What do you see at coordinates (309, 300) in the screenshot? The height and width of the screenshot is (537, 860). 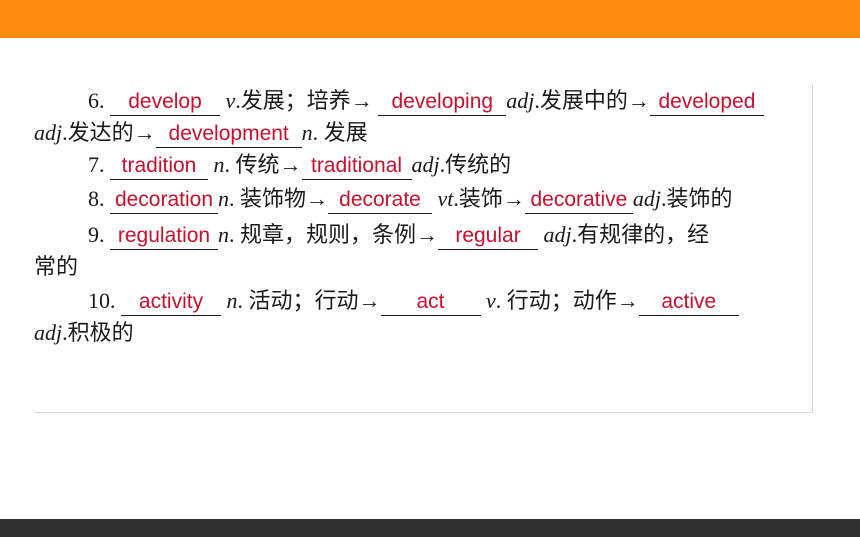 I see `definition-text: . 活动；行动→` at bounding box center [309, 300].